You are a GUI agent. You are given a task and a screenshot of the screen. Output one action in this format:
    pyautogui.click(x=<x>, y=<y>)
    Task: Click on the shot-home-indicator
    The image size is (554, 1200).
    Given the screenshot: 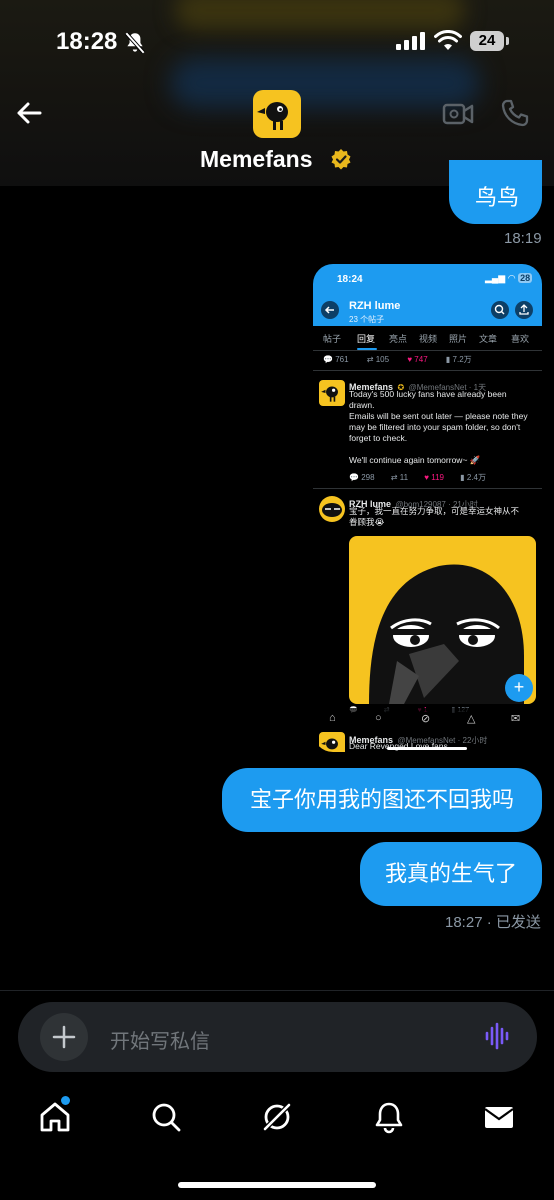 What is the action you would take?
    pyautogui.click(x=427, y=748)
    